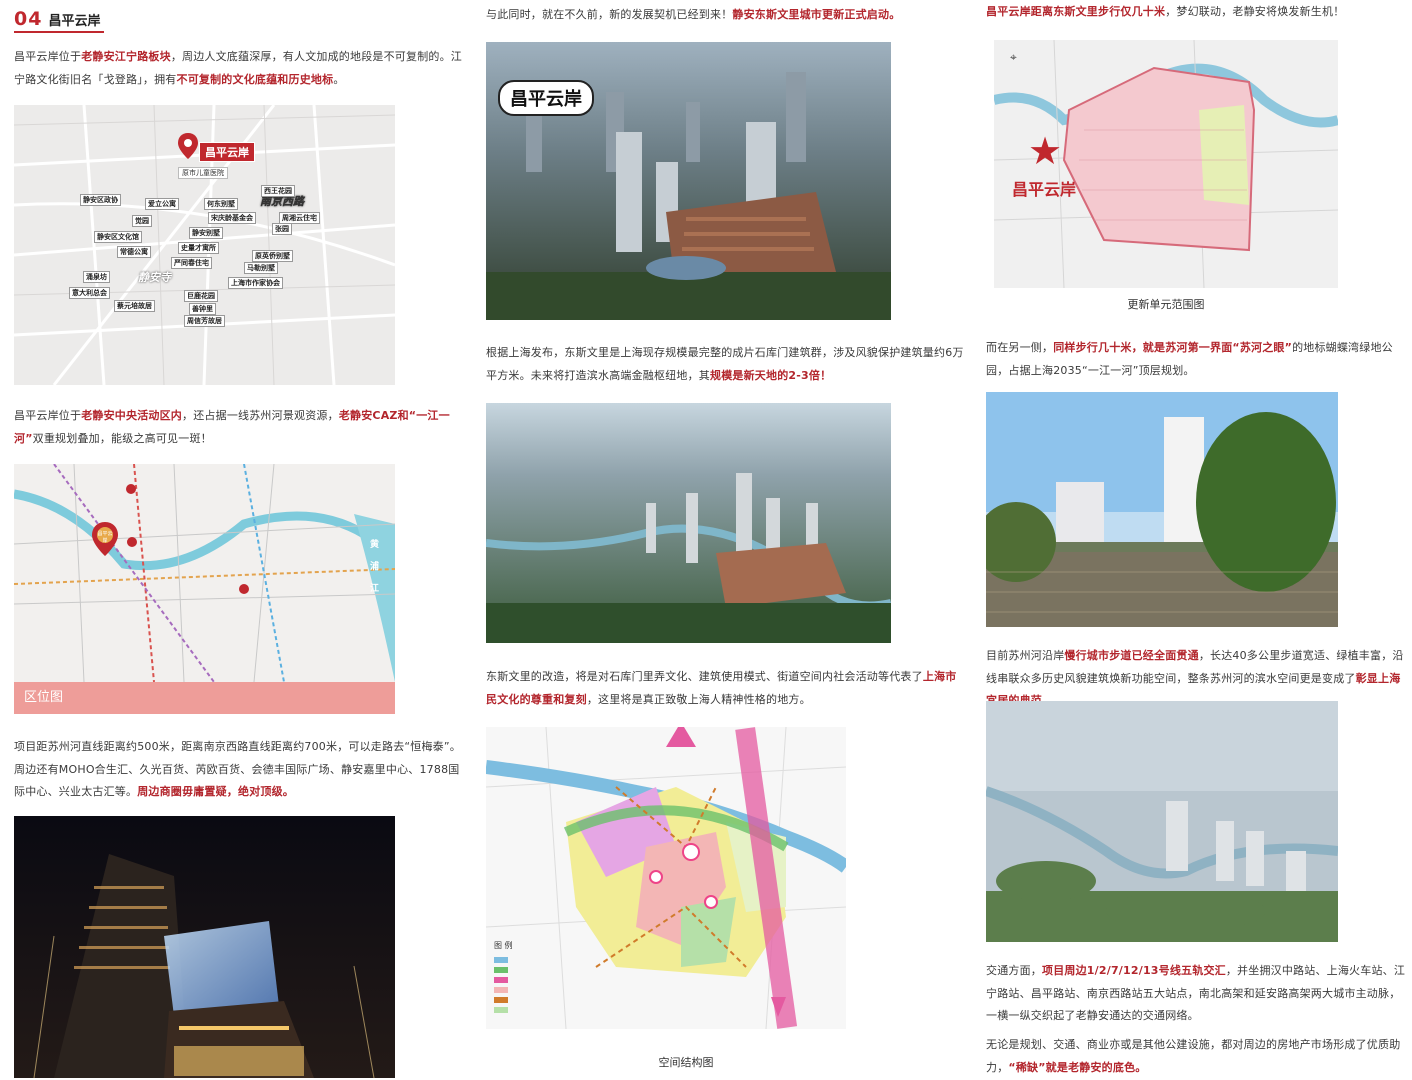 The width and height of the screenshot is (1412, 1080). I want to click on spatial-structure-svg, so click(666, 878).